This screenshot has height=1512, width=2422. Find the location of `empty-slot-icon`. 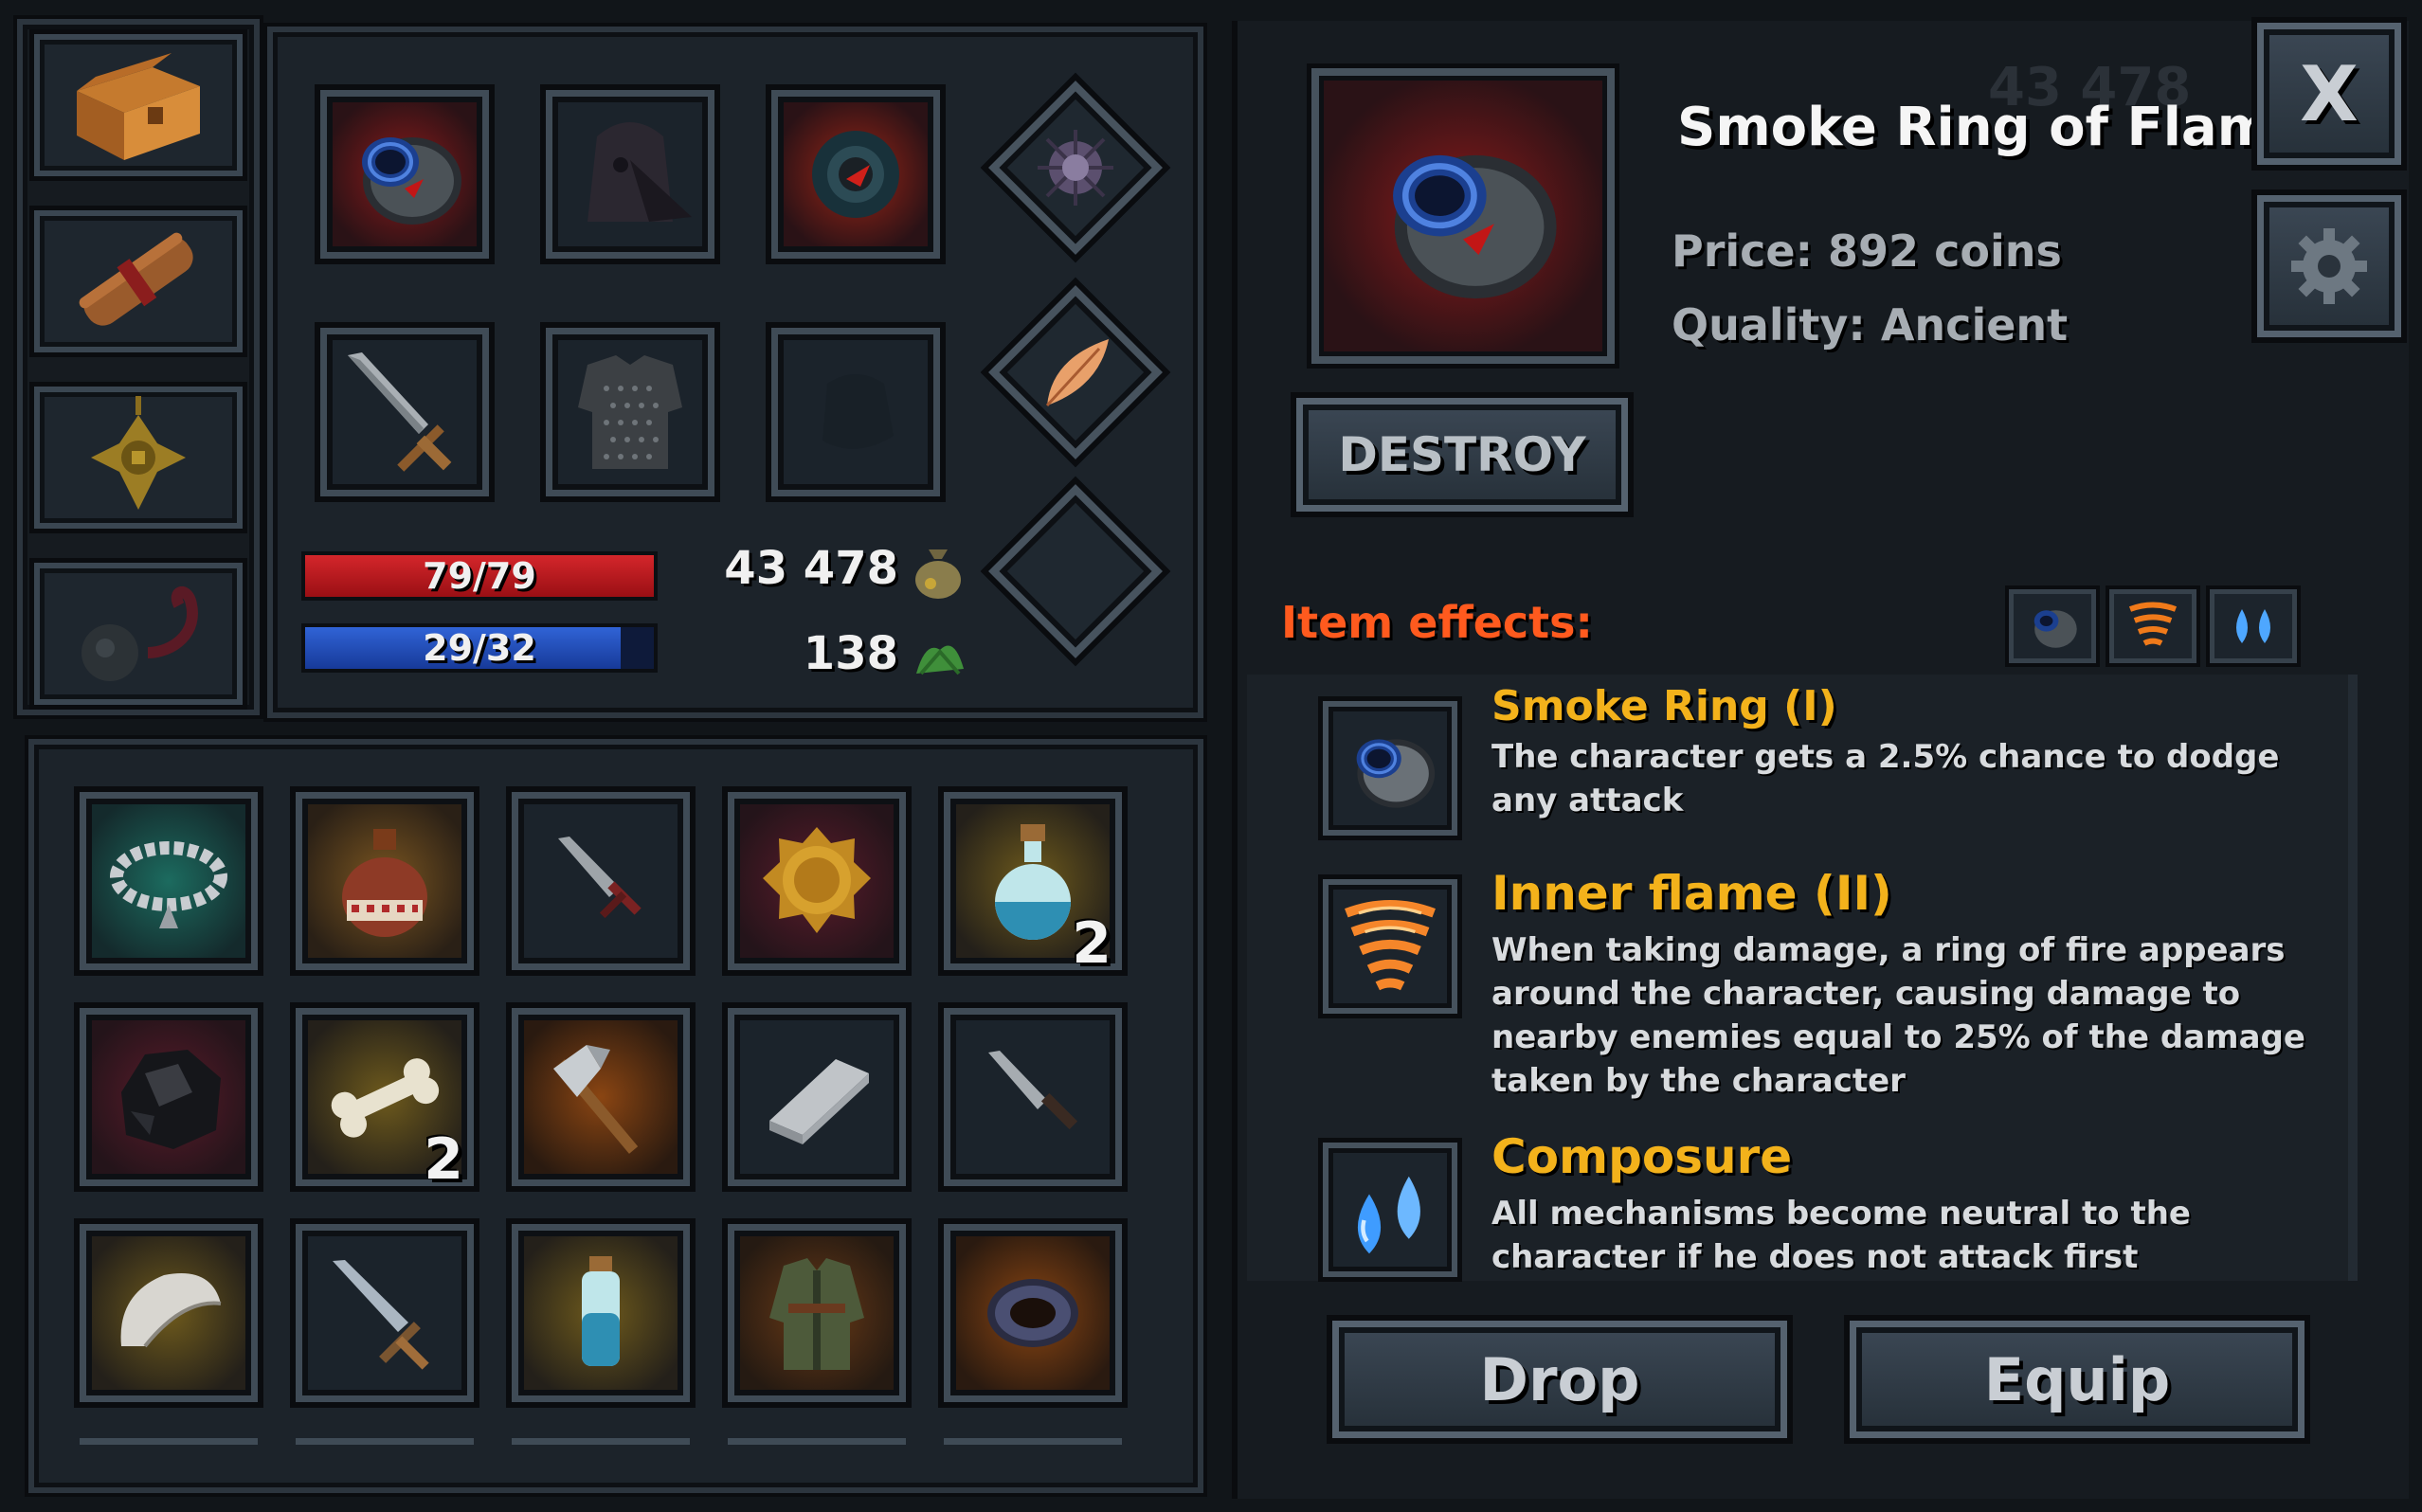

empty-slot-icon is located at coordinates (858, 411).